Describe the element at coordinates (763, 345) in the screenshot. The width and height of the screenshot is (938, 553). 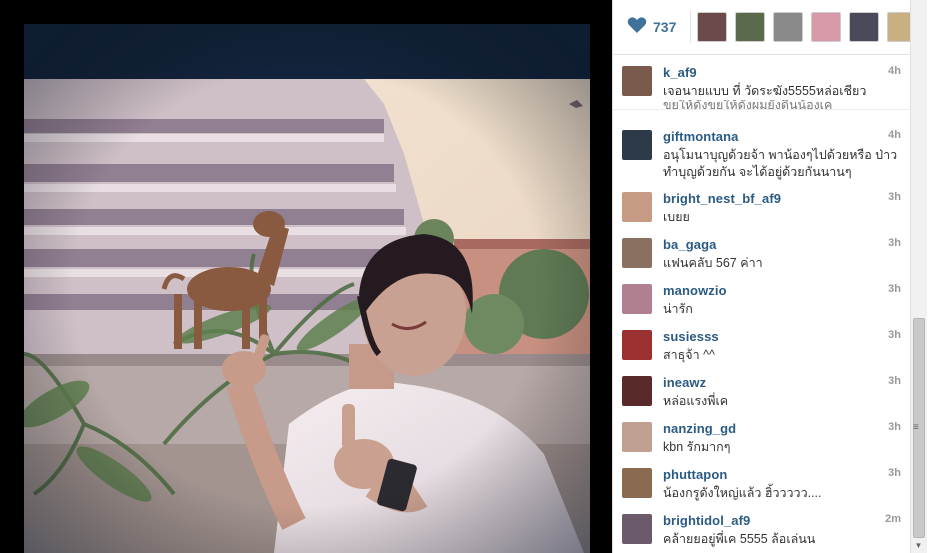
I see `comment-item: susiesss 3h สาธุจ้า ^^` at that location.